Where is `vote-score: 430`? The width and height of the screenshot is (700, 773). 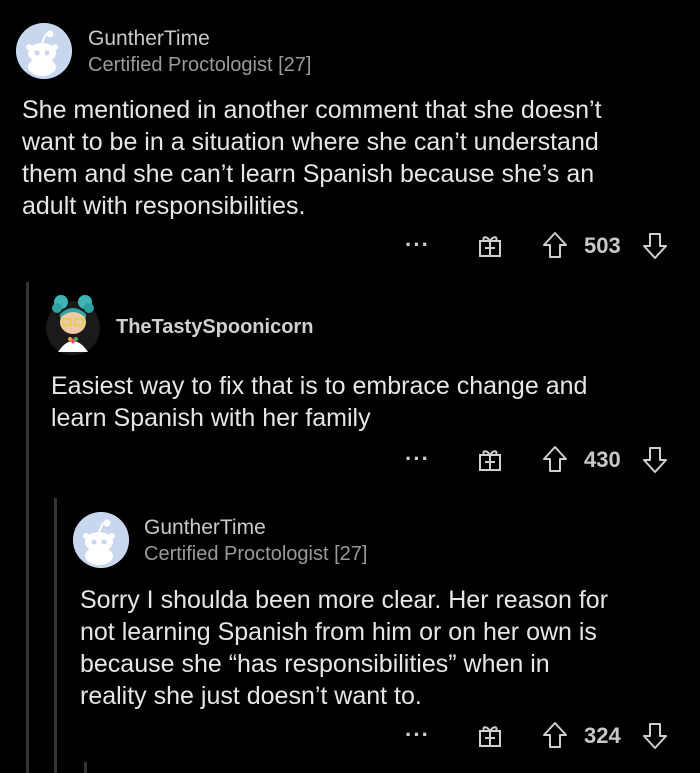 vote-score: 430 is located at coordinates (602, 459).